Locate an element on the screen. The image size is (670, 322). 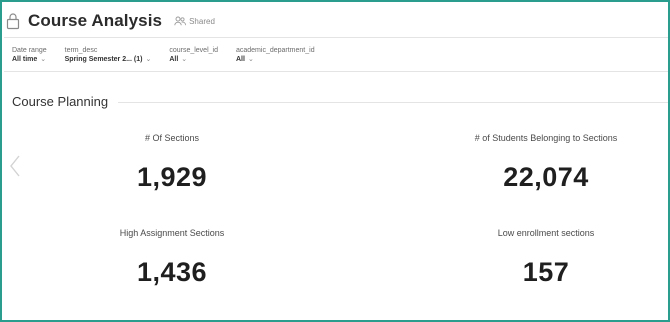
filter-value: All time ⌄ is located at coordinates (29, 60).